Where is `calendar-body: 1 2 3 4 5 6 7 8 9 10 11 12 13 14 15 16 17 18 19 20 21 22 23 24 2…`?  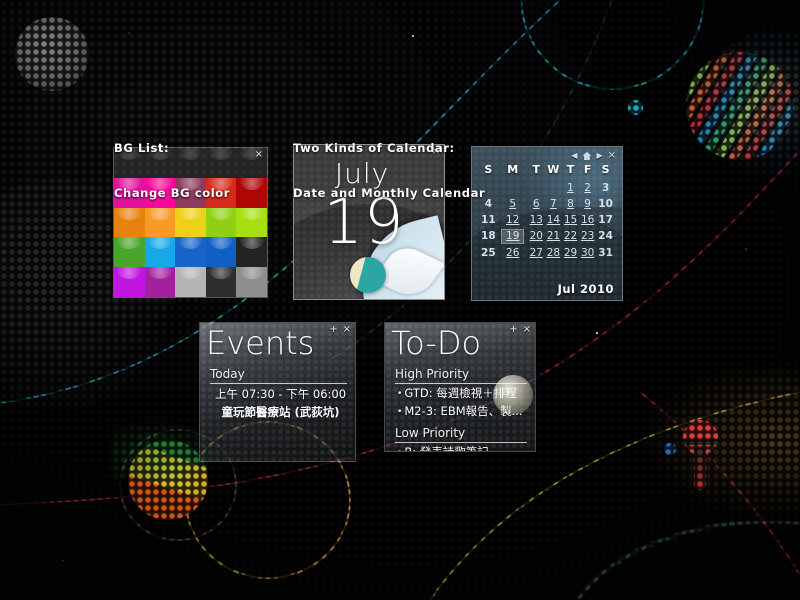
calendar-body: 1 2 3 4 5 6 7 8 9 10 11 12 13 14 15 16 17 18 19 20 21 22 23 24 2… is located at coordinates (547, 220).